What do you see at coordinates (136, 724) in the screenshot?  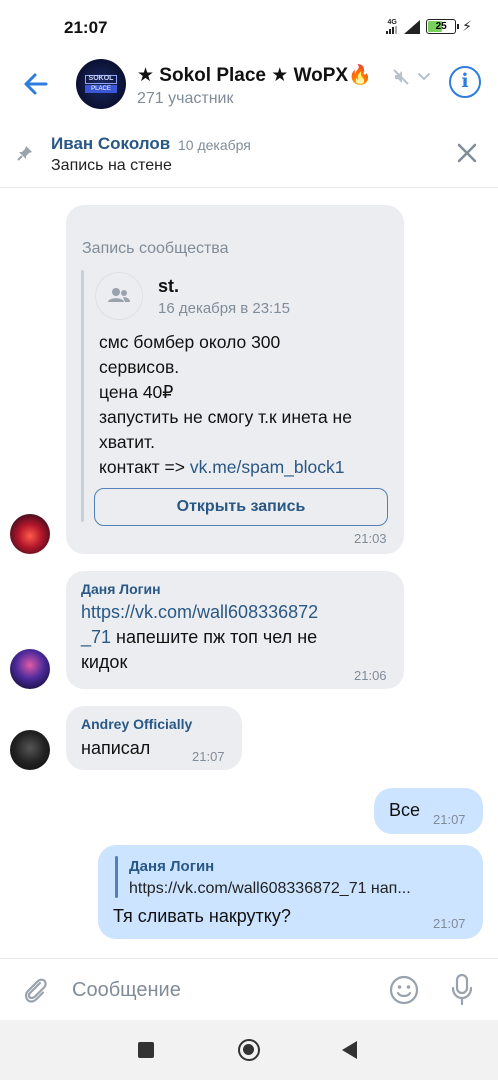 I see `message-author: Andrey Officially` at bounding box center [136, 724].